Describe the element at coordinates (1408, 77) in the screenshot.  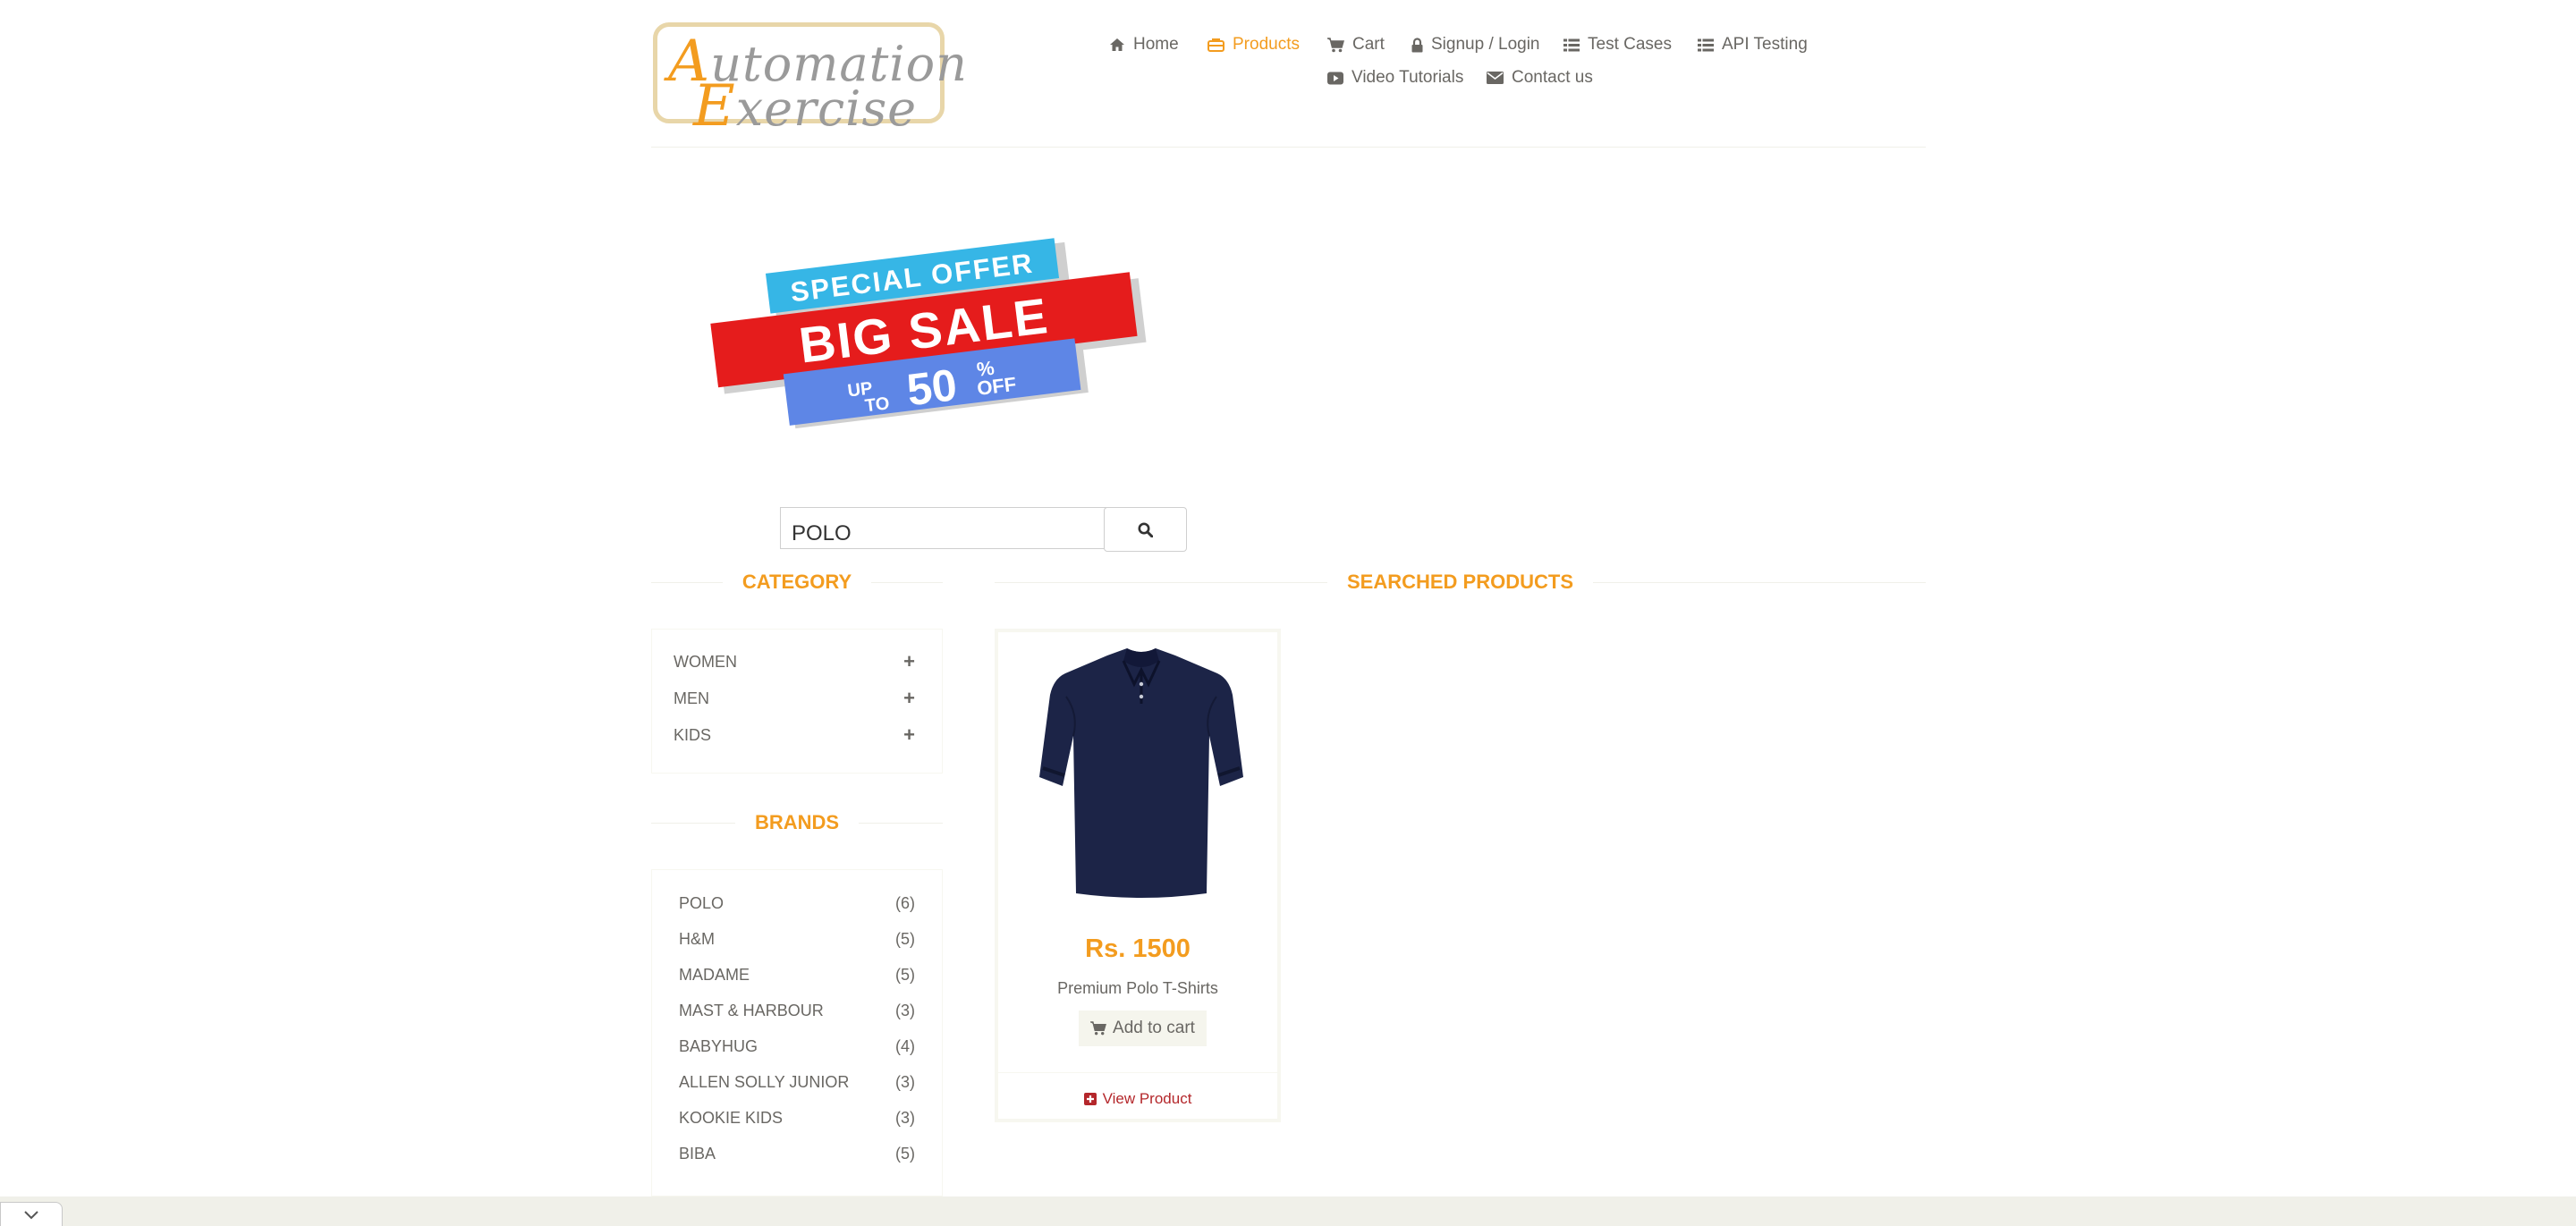
I see `nav-video-tutorials-label: Video Tutorials` at that location.